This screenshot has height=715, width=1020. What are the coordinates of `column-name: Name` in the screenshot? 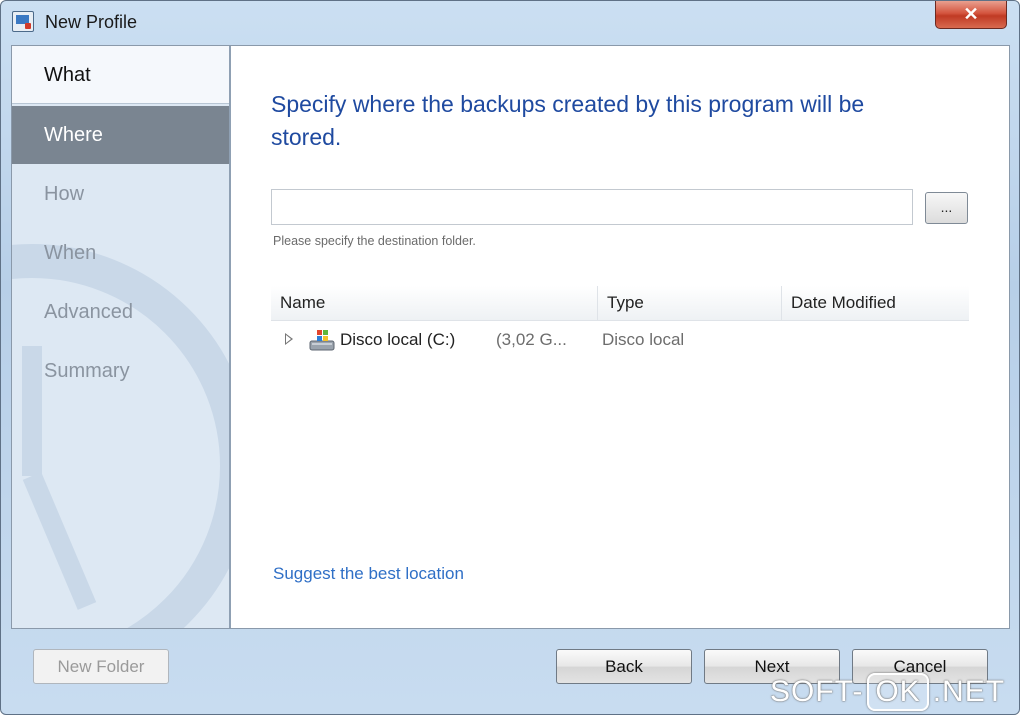 It's located at (434, 303).